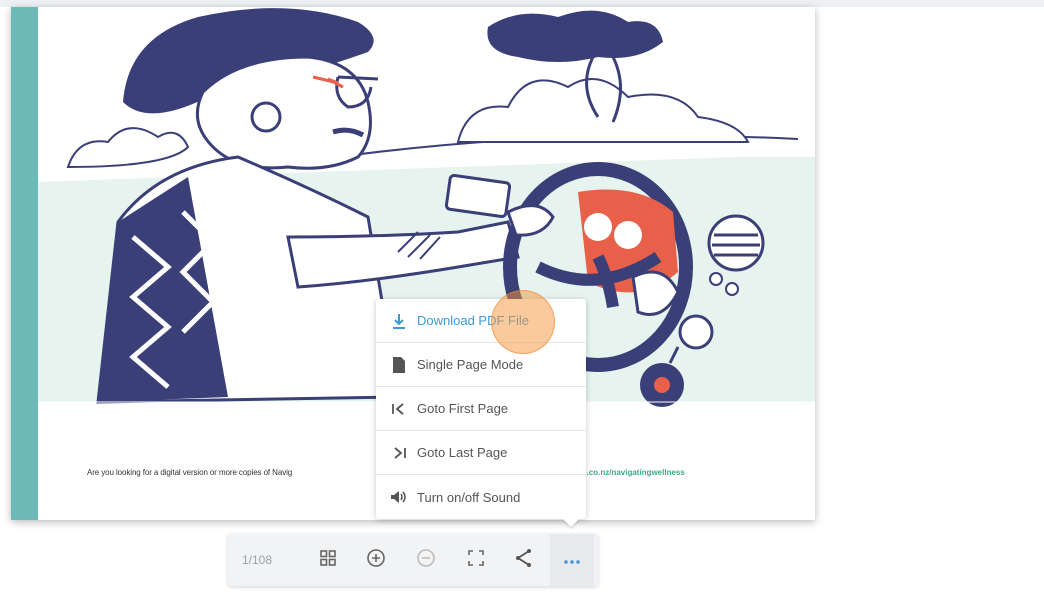  What do you see at coordinates (463, 408) in the screenshot?
I see `menu-item-label: Goto First Page` at bounding box center [463, 408].